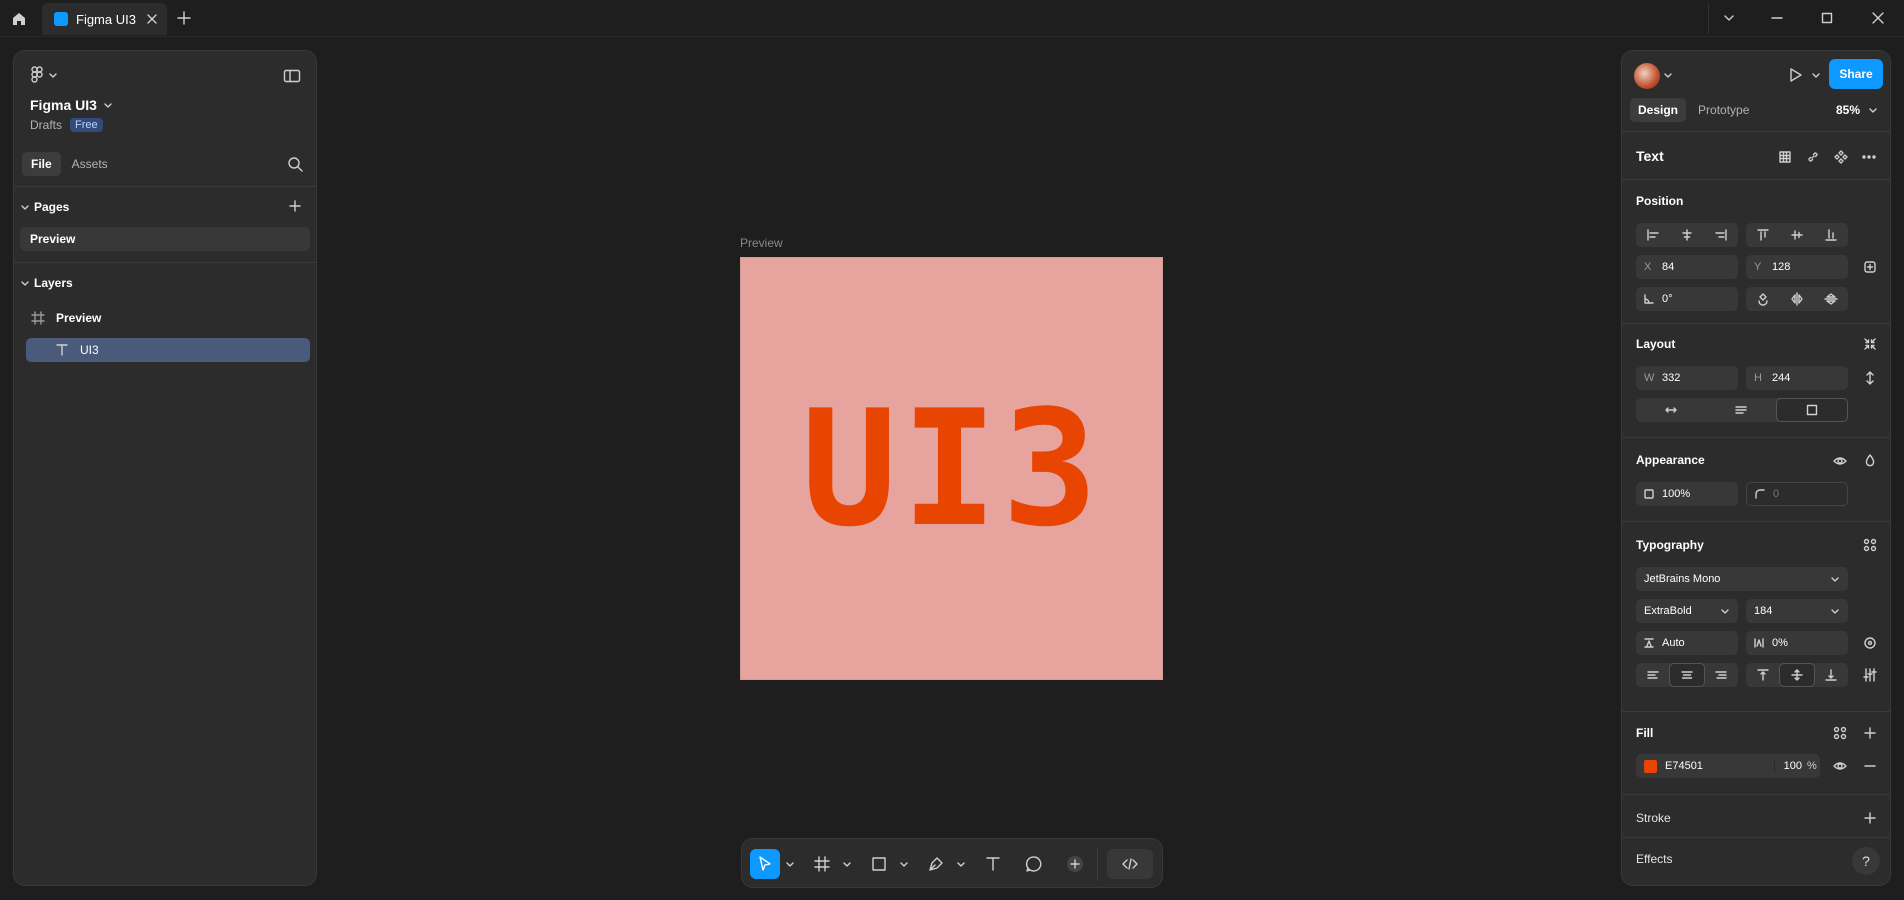 This screenshot has width=1904, height=900. Describe the element at coordinates (1870, 267) in the screenshot. I see `constraints-icon` at that location.